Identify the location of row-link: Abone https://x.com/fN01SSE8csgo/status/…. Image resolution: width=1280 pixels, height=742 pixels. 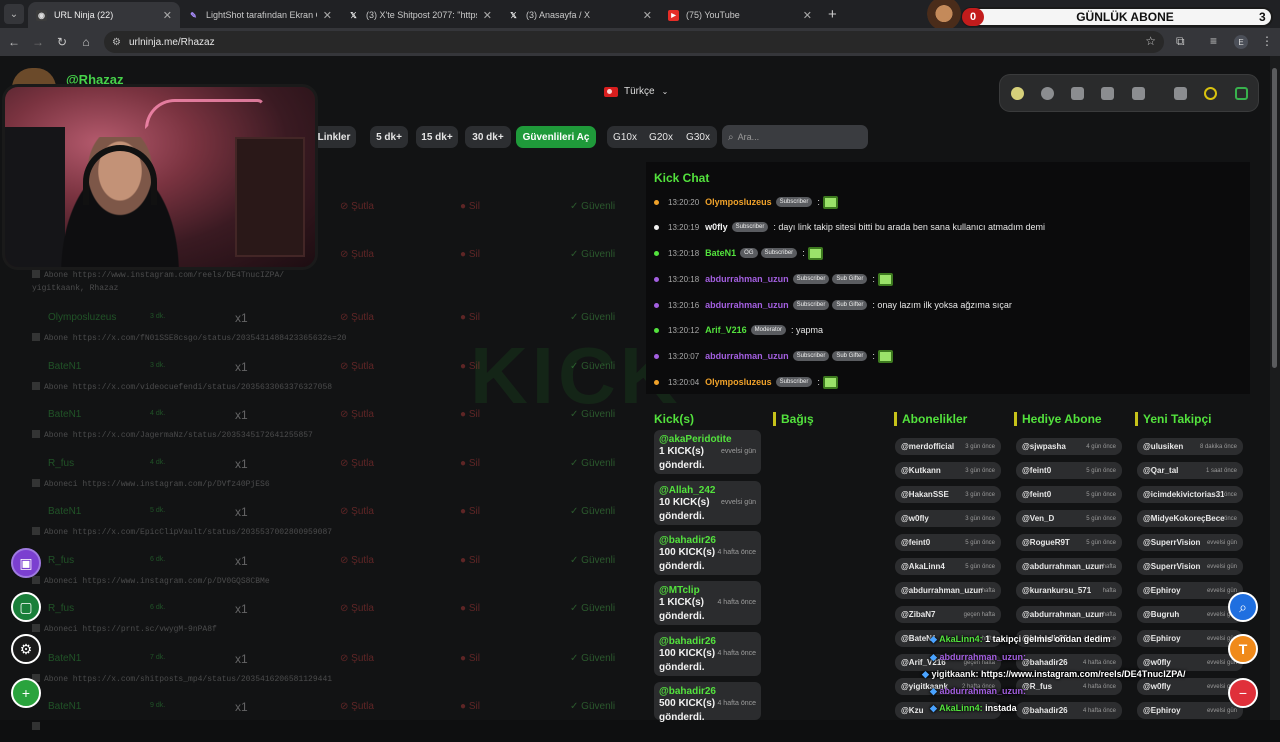
(189, 338).